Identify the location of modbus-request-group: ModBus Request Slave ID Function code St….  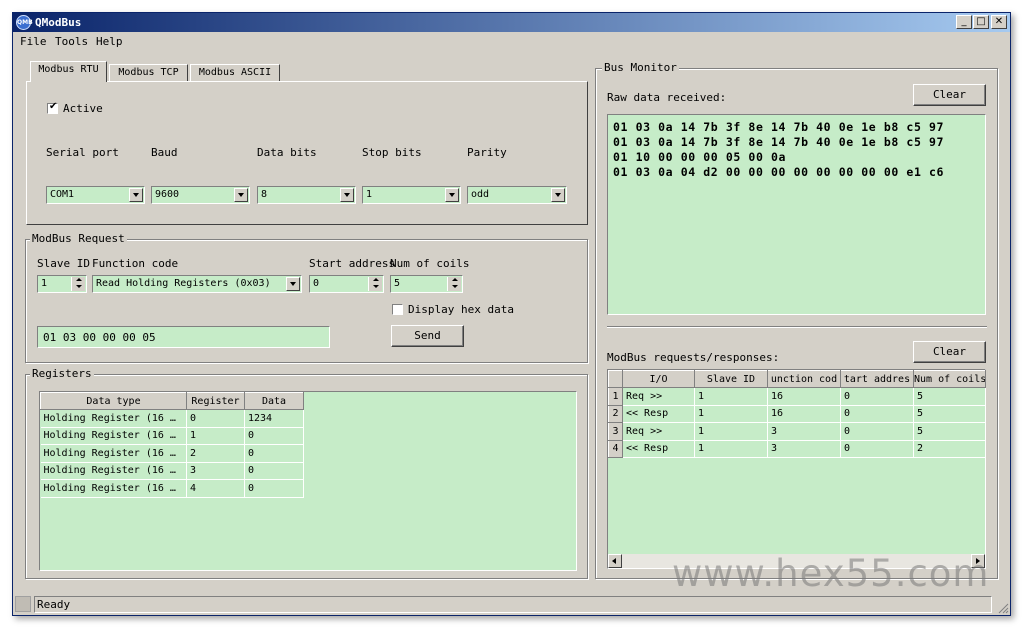
(306, 297).